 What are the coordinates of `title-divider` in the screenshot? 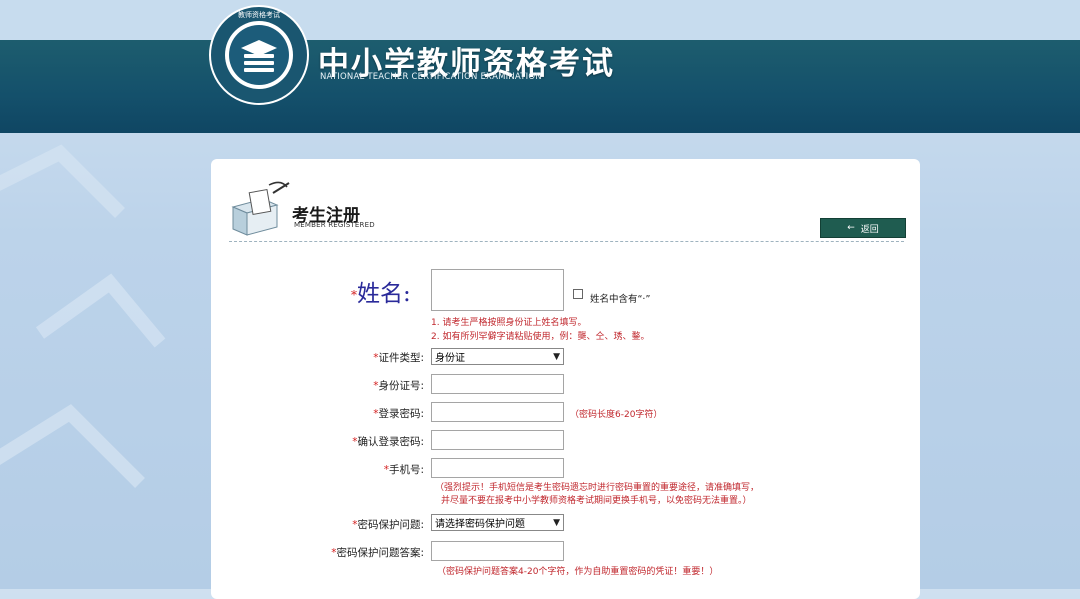 It's located at (566, 241).